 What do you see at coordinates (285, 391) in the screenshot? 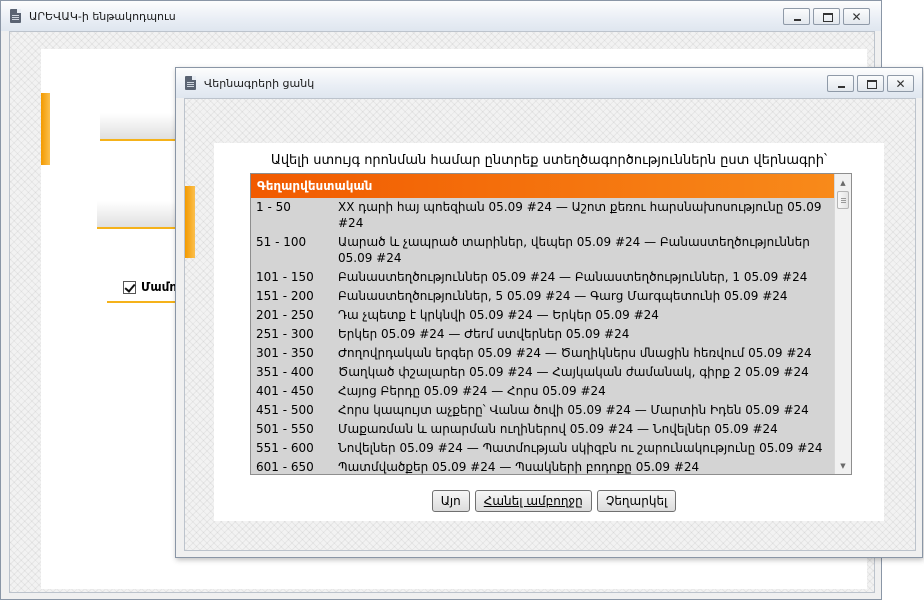
I see `list-item-range: 401 - 450` at bounding box center [285, 391].